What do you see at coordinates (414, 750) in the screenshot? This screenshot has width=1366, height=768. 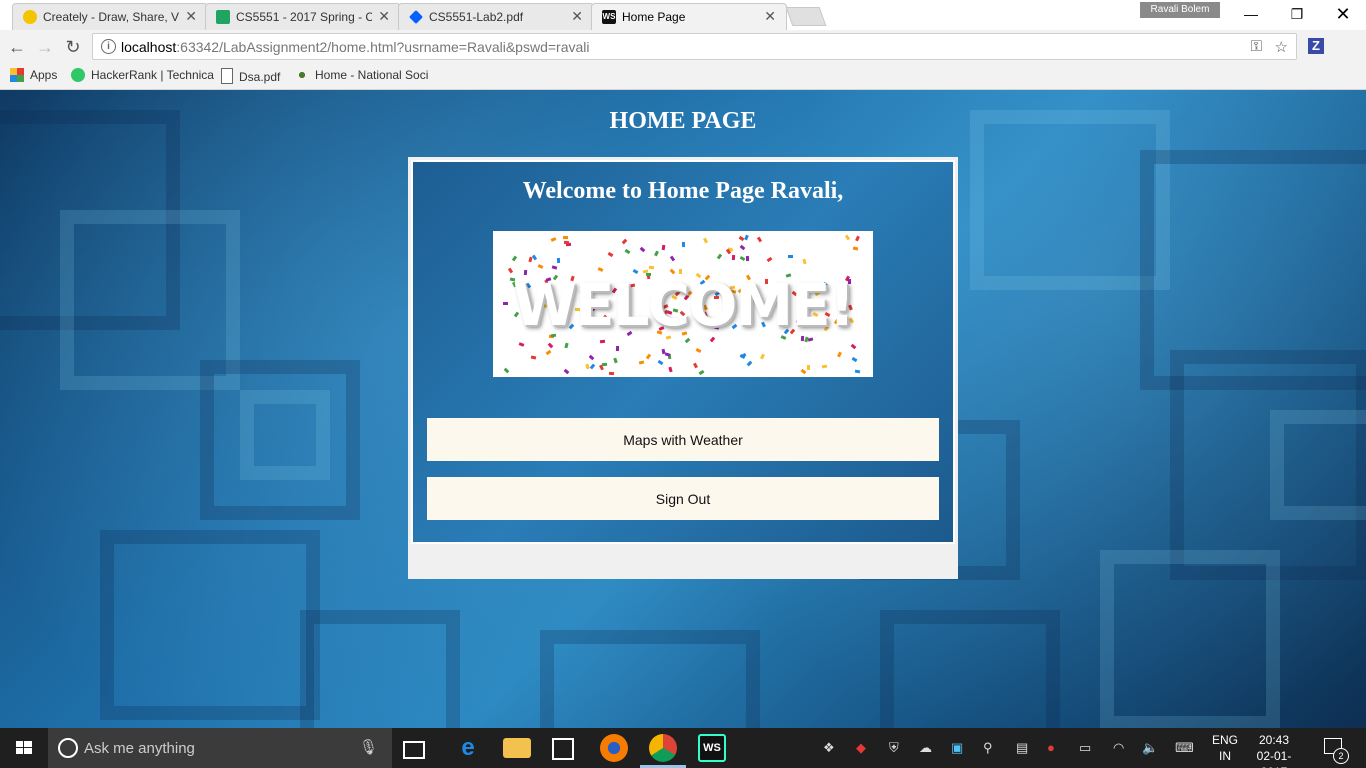 I see `task-view-icon` at bounding box center [414, 750].